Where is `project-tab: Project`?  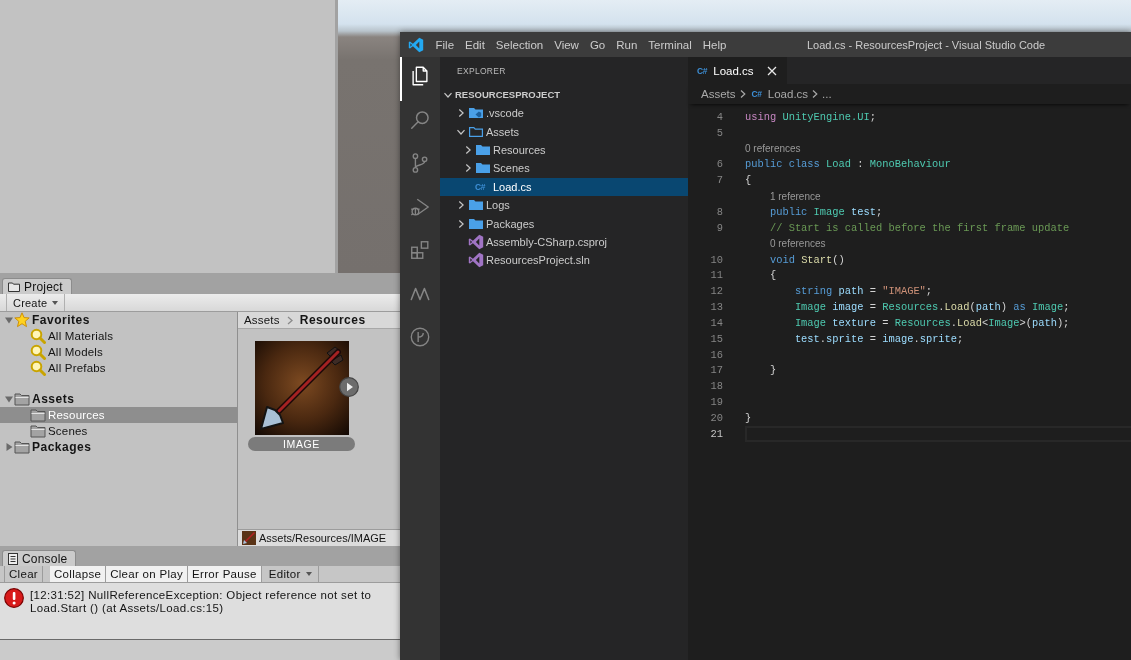 project-tab: Project is located at coordinates (37, 286).